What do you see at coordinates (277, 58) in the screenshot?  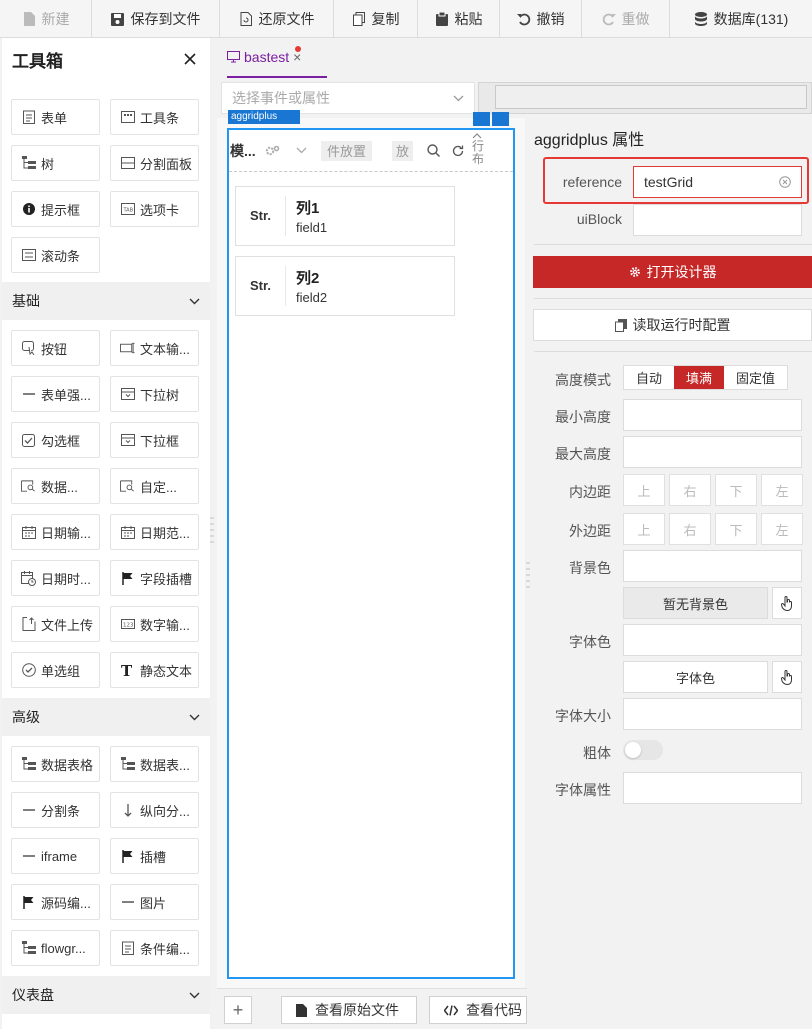 I see `tab-bastest: bastest ×` at bounding box center [277, 58].